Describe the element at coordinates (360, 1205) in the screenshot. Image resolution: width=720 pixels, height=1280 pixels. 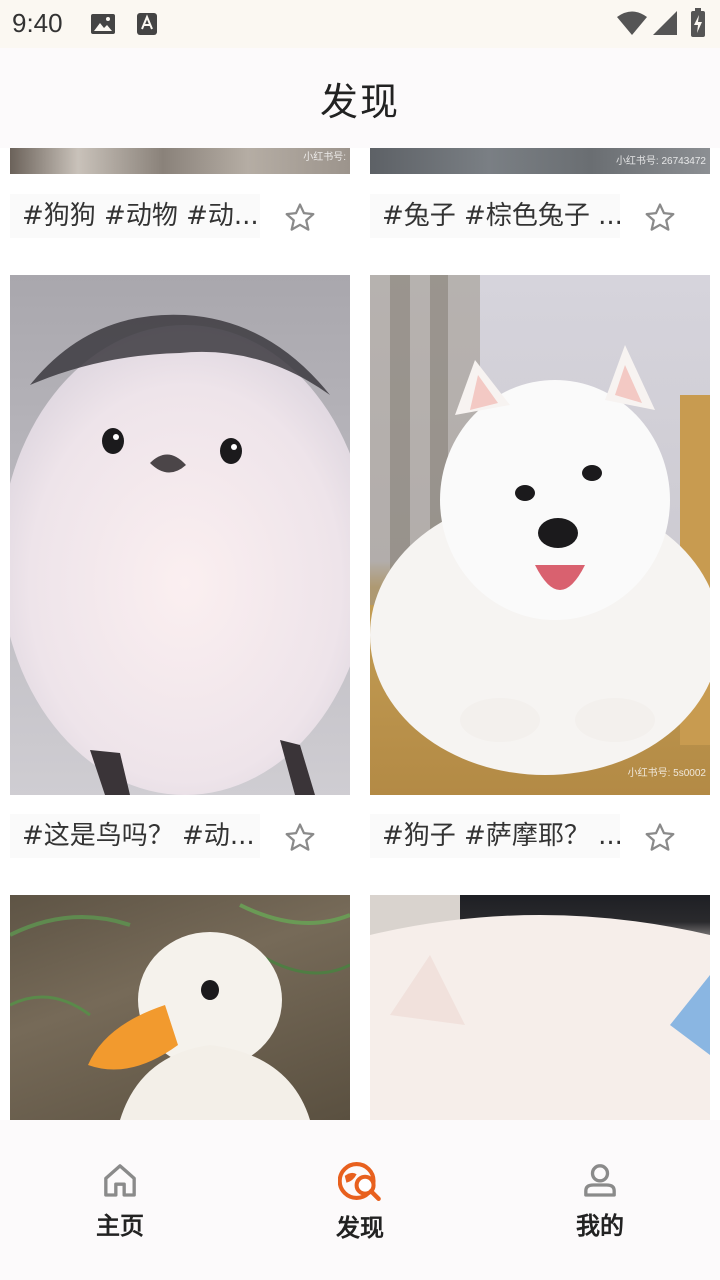
I see `nav-item-discover: 发现` at that location.